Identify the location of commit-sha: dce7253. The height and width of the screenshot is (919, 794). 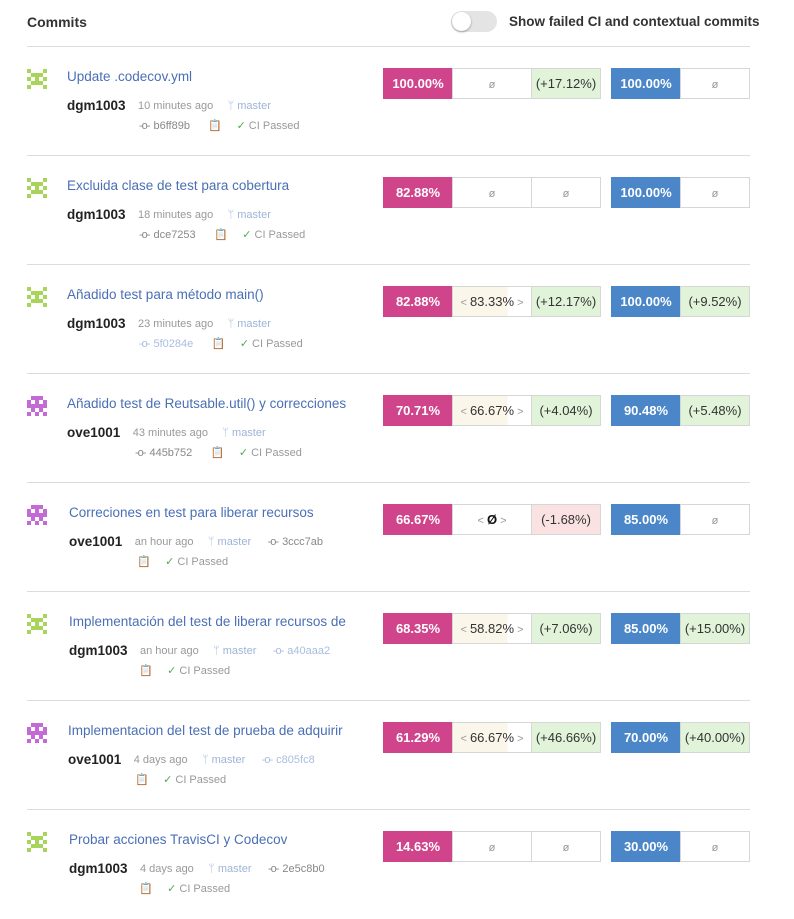
(174, 234).